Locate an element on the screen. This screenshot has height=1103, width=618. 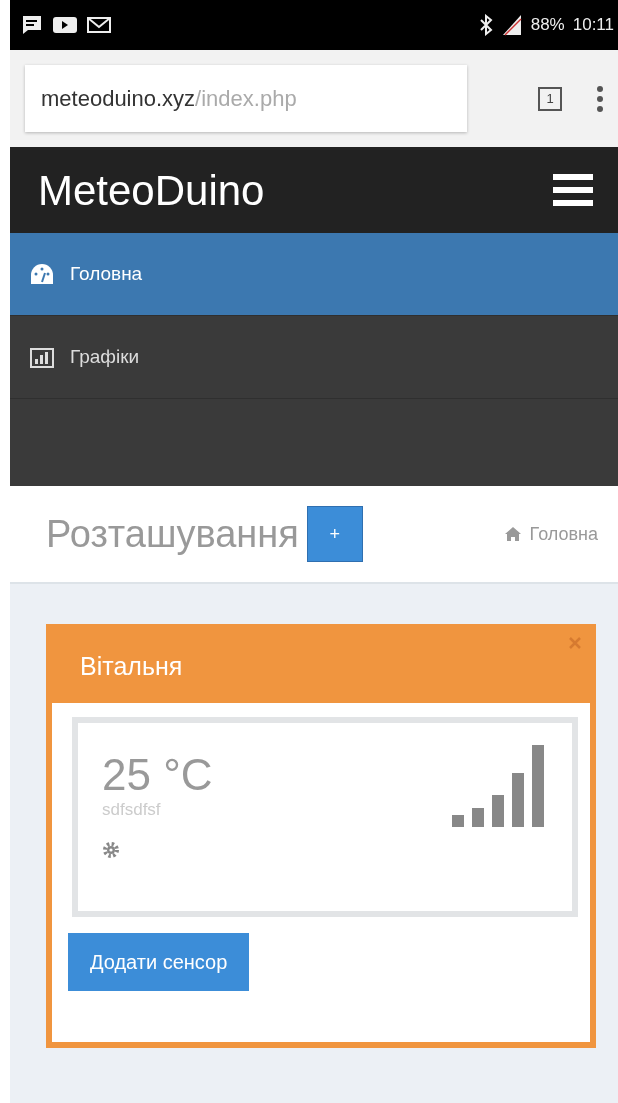
breadcrumb-link: Головна is located at coordinates (550, 534).